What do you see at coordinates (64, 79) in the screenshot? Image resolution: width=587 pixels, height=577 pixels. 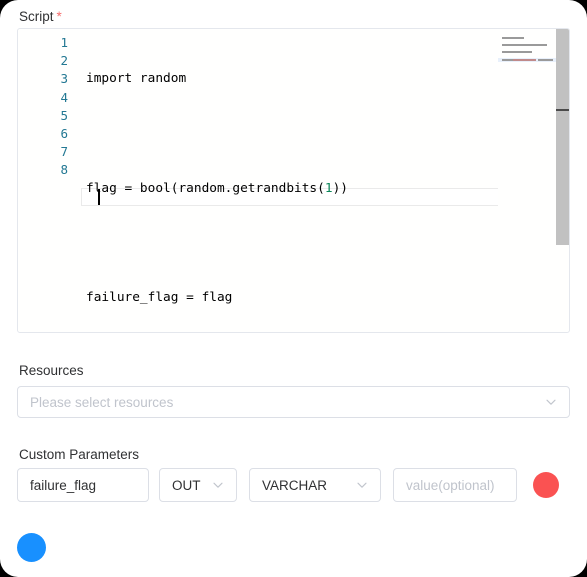 I see `line-number: 3` at bounding box center [64, 79].